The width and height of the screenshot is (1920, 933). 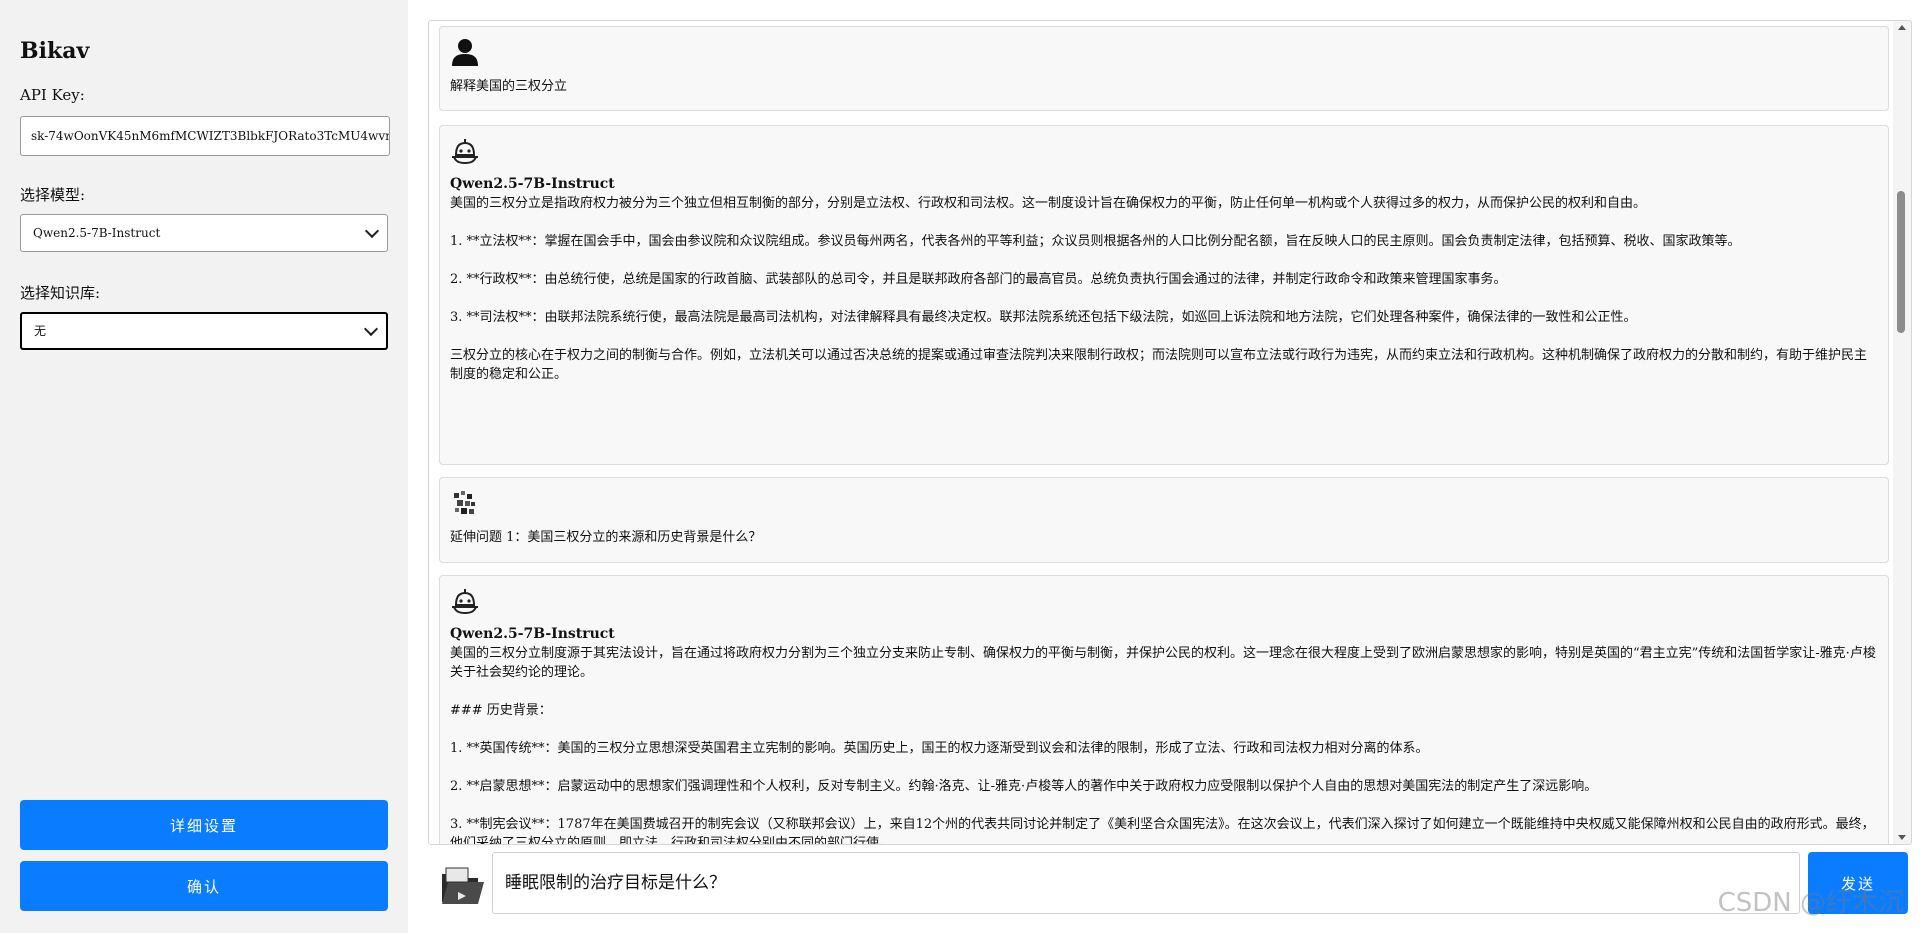 I want to click on scroll-up-arrow-icon, so click(x=1902, y=27).